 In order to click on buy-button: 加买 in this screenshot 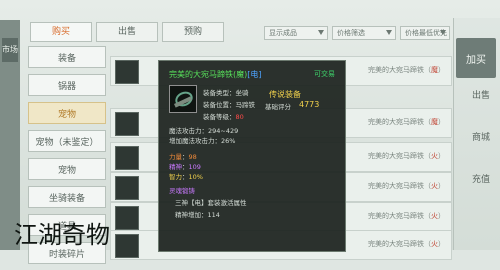, I will do `click(476, 58)`.